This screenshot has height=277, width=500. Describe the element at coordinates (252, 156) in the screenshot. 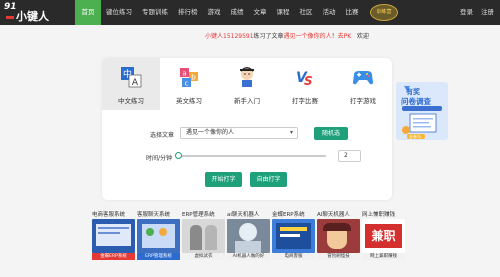

I see `time-slider-track` at that location.